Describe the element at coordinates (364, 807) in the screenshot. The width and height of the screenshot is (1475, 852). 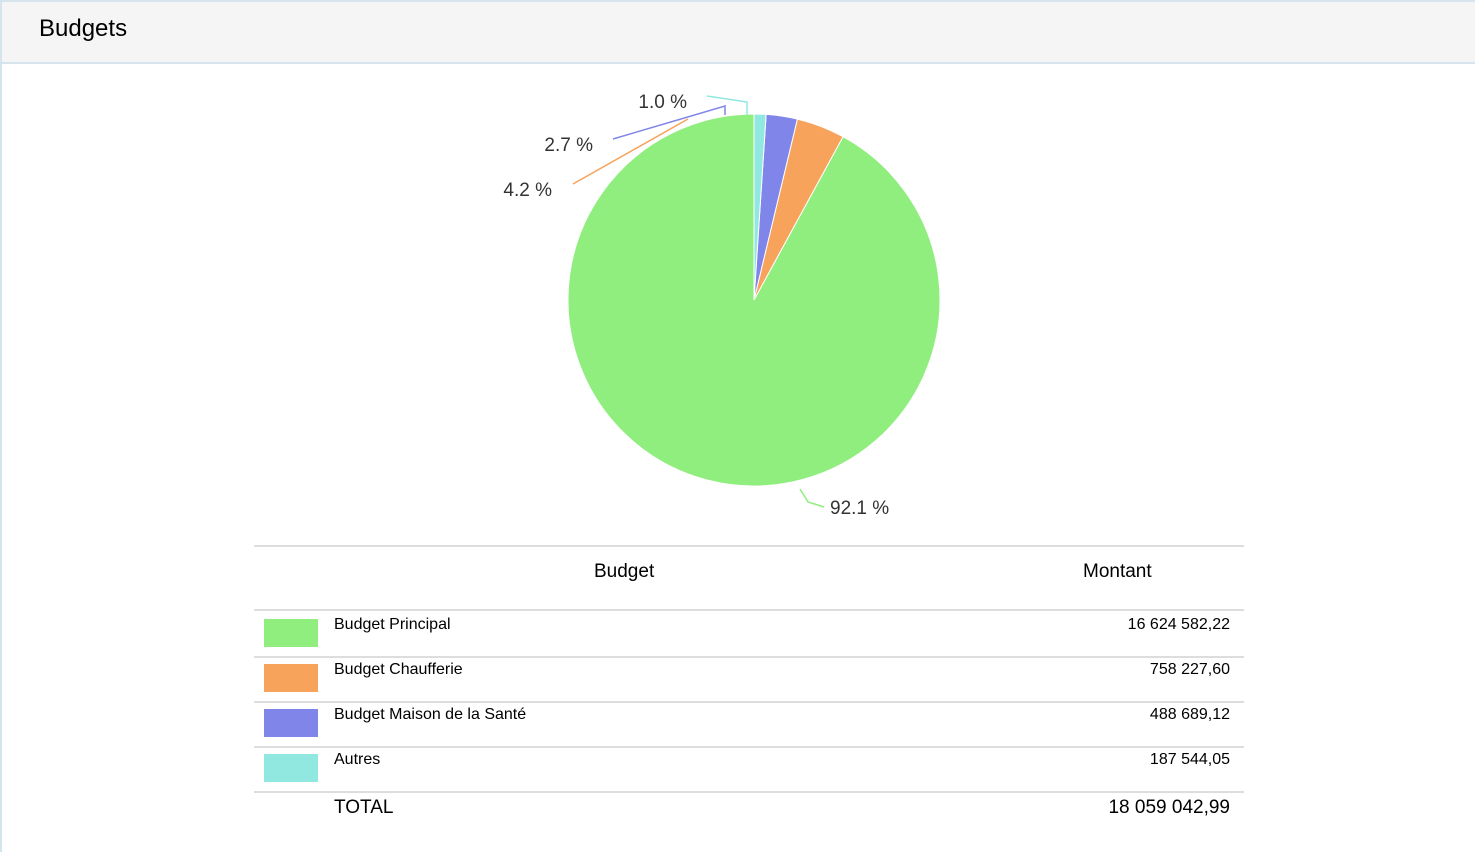
I see `total-label: TOTAL` at that location.